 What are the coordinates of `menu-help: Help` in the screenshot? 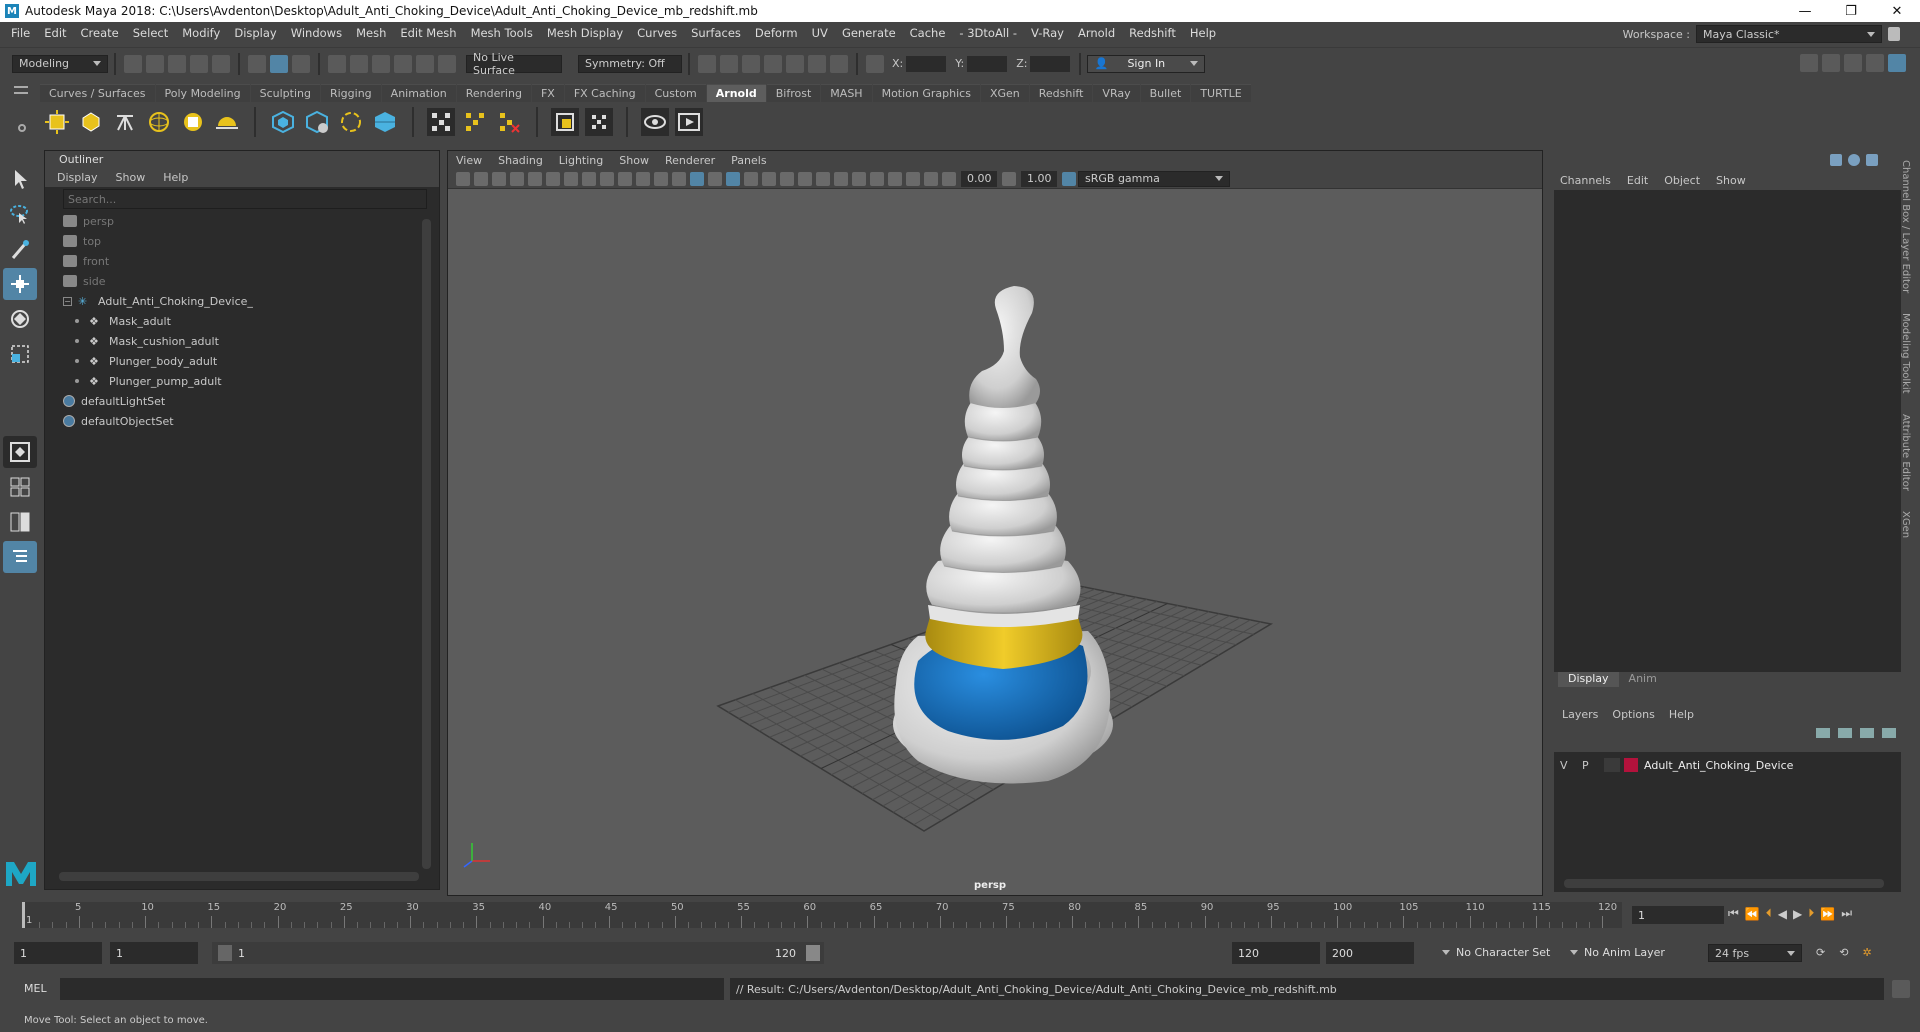 It's located at (1203, 33).